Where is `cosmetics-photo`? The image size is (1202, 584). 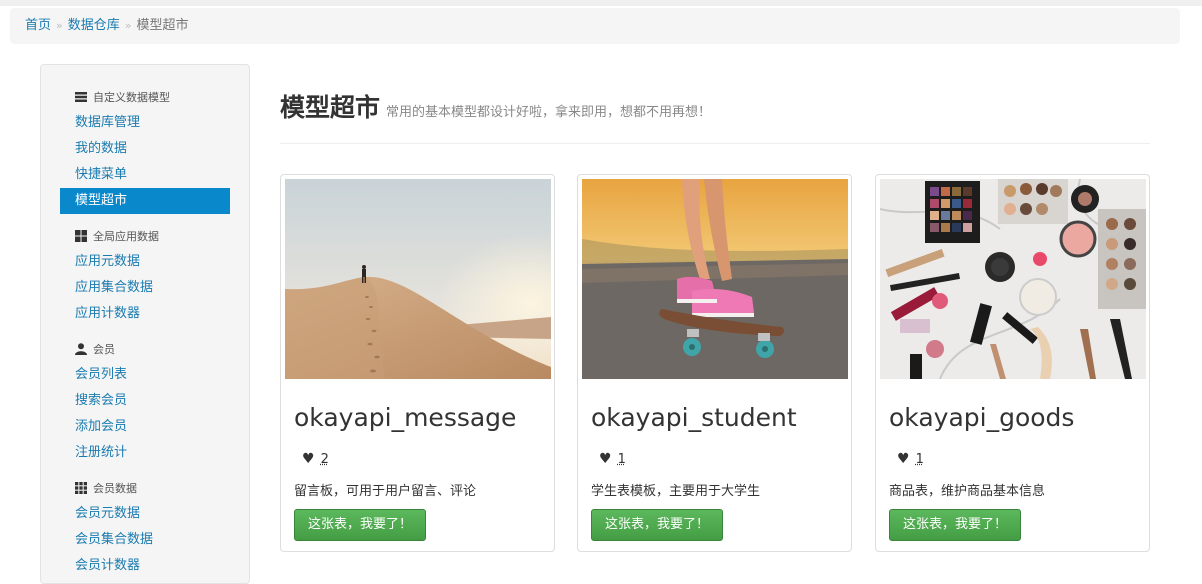 cosmetics-photo is located at coordinates (1013, 279).